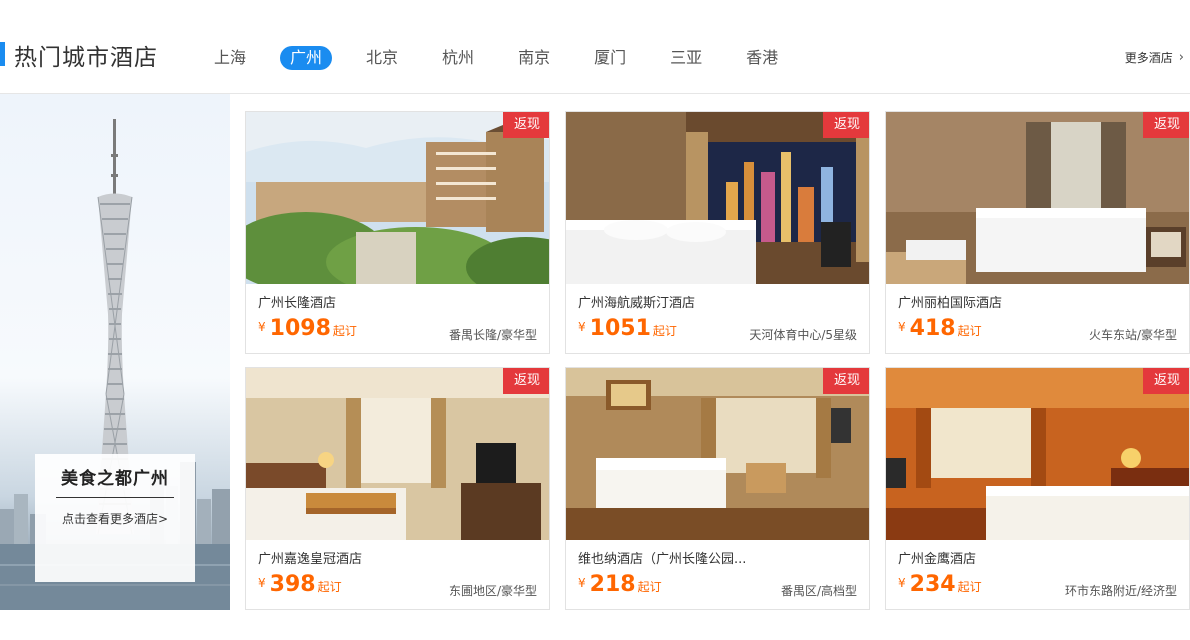 This screenshot has width=1190, height=640. I want to click on city-tabs: 上海 广州 北京 杭州 南京 厦门 三亚 香港, so click(508, 58).